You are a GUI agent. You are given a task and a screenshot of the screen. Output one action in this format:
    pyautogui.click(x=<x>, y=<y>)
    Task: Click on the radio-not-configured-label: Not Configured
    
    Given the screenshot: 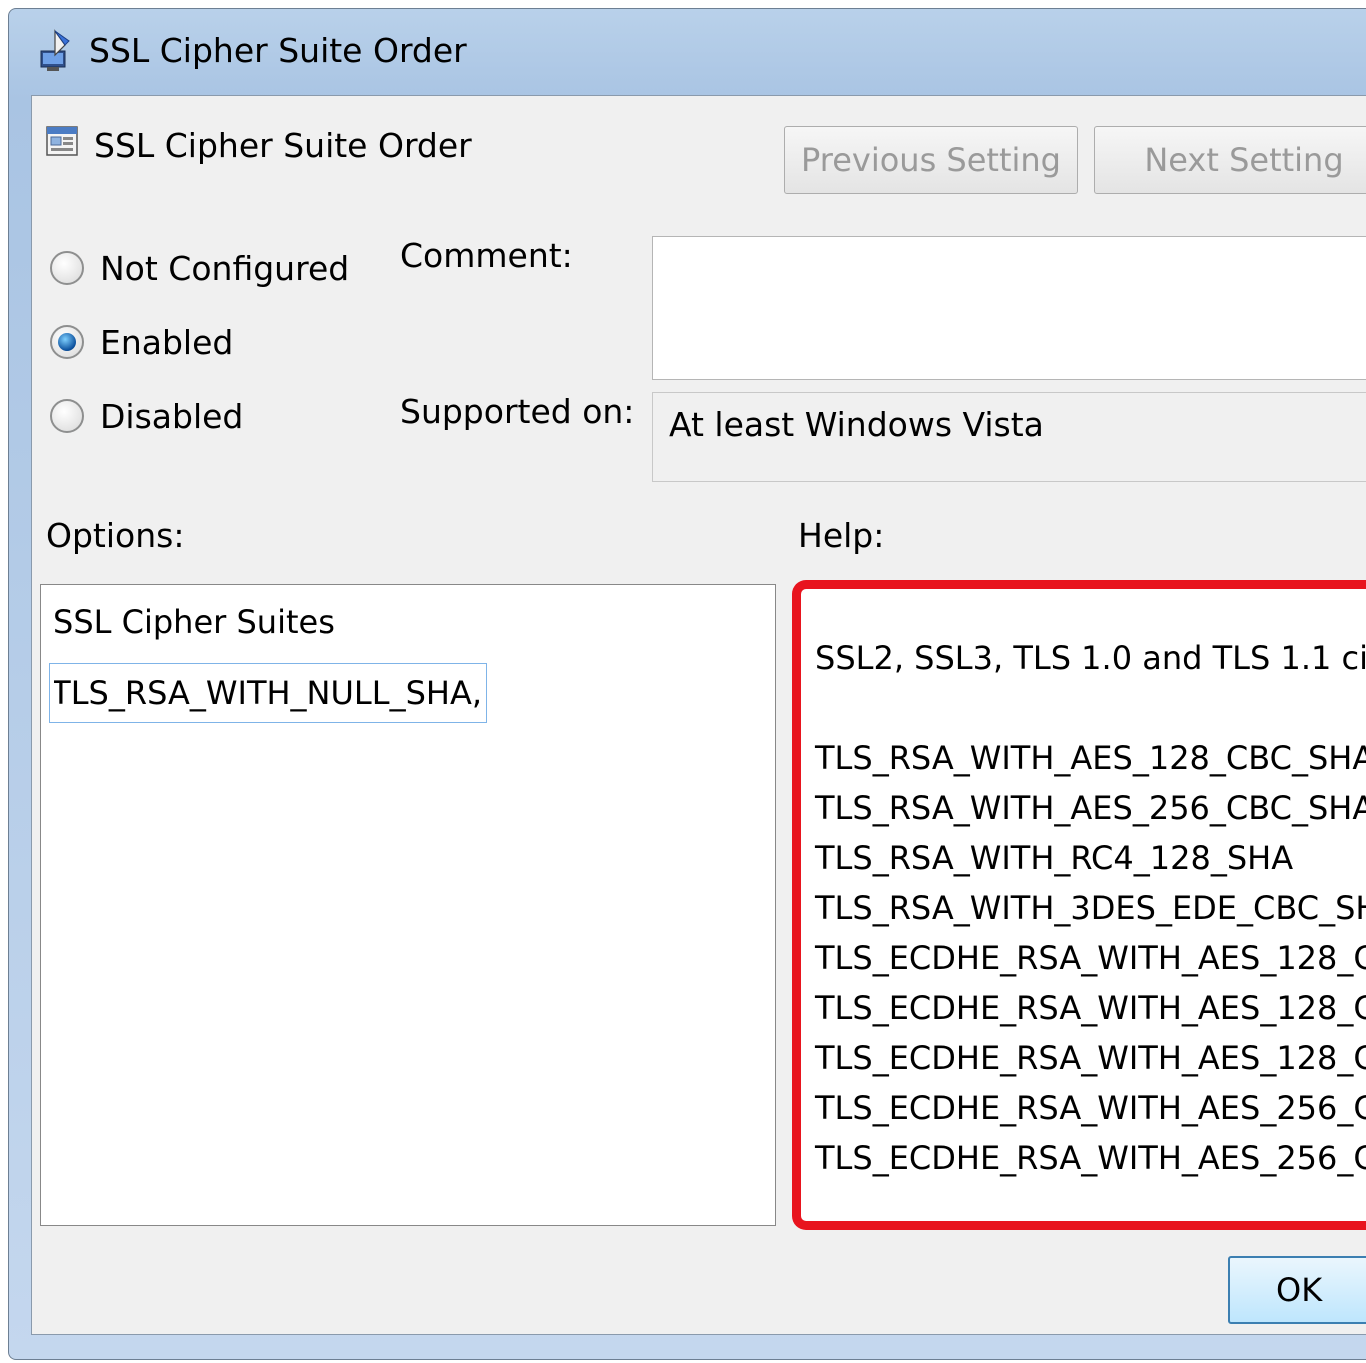 What is the action you would take?
    pyautogui.click(x=225, y=268)
    